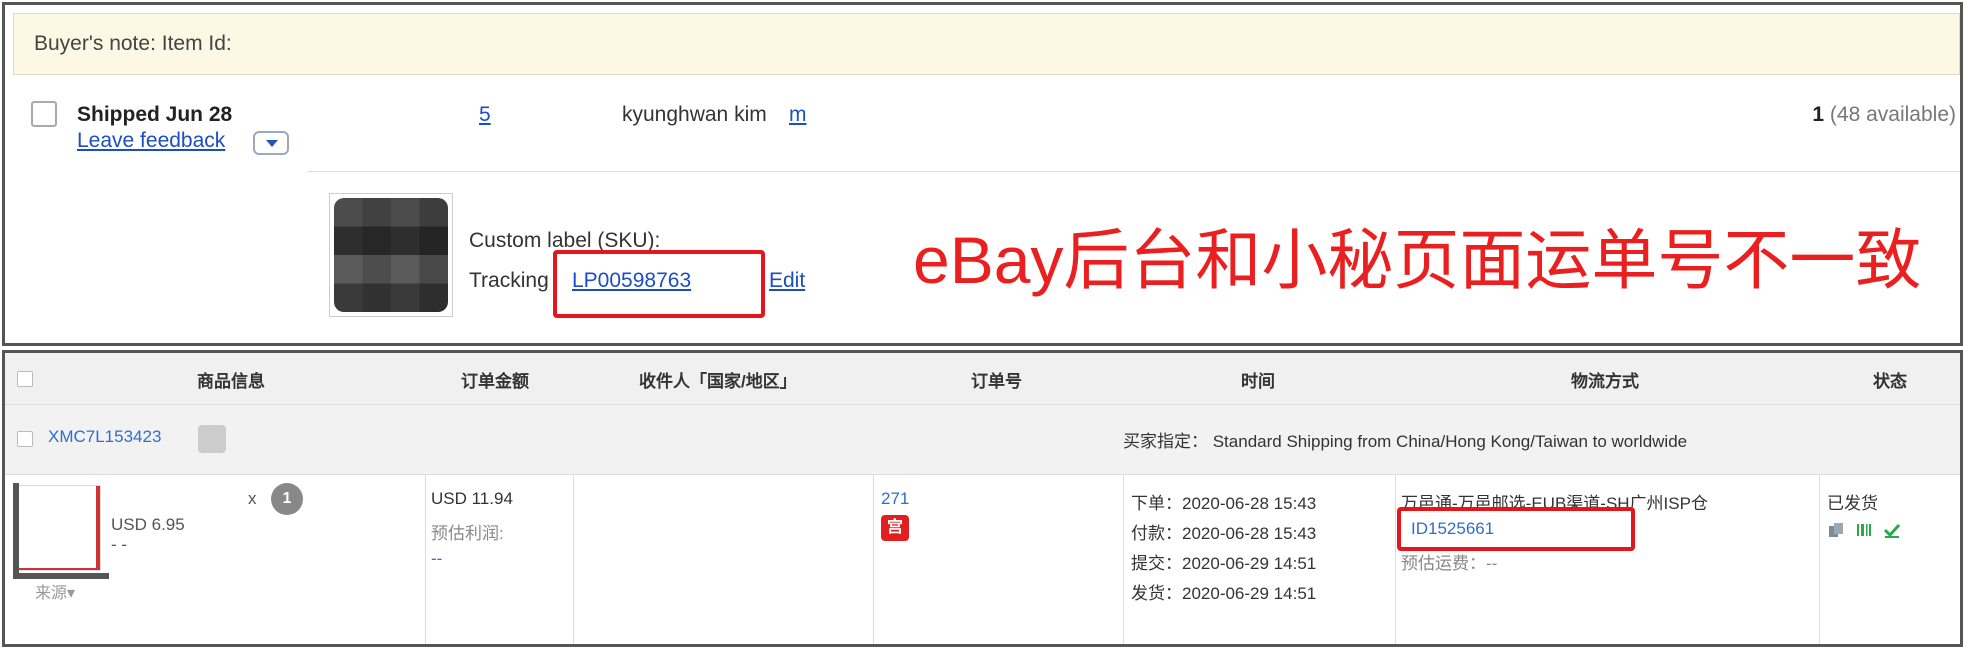 This screenshot has height=649, width=1965. Describe the element at coordinates (155, 114) in the screenshot. I see `shipped-status: Shipped Jun 28` at that location.